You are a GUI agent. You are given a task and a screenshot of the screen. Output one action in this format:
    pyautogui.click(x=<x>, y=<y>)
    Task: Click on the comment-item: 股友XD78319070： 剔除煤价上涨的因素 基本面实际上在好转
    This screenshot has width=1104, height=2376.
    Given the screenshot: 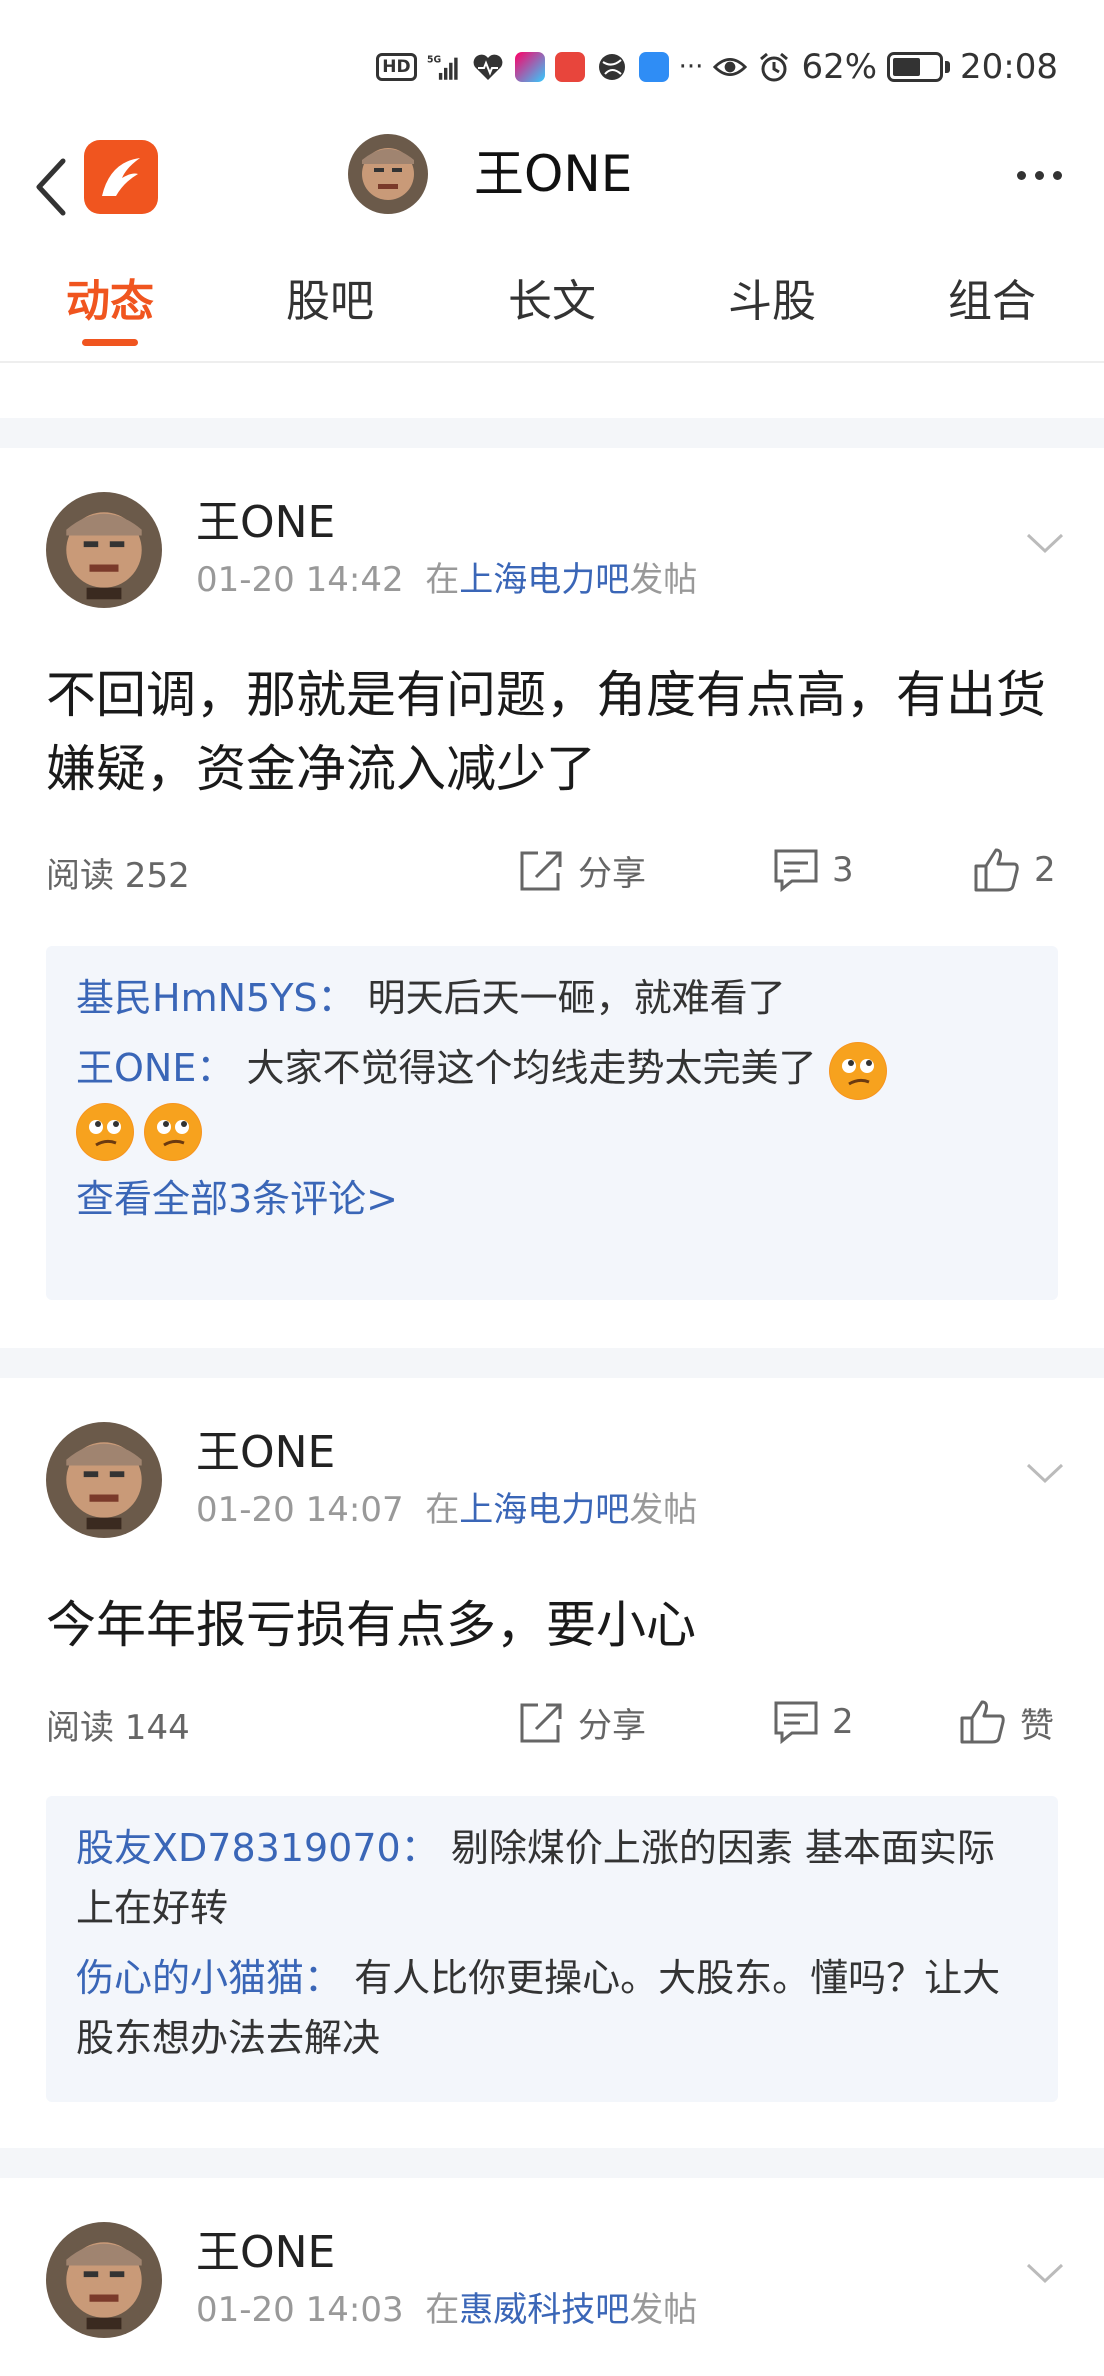 What is the action you would take?
    pyautogui.click(x=552, y=1878)
    